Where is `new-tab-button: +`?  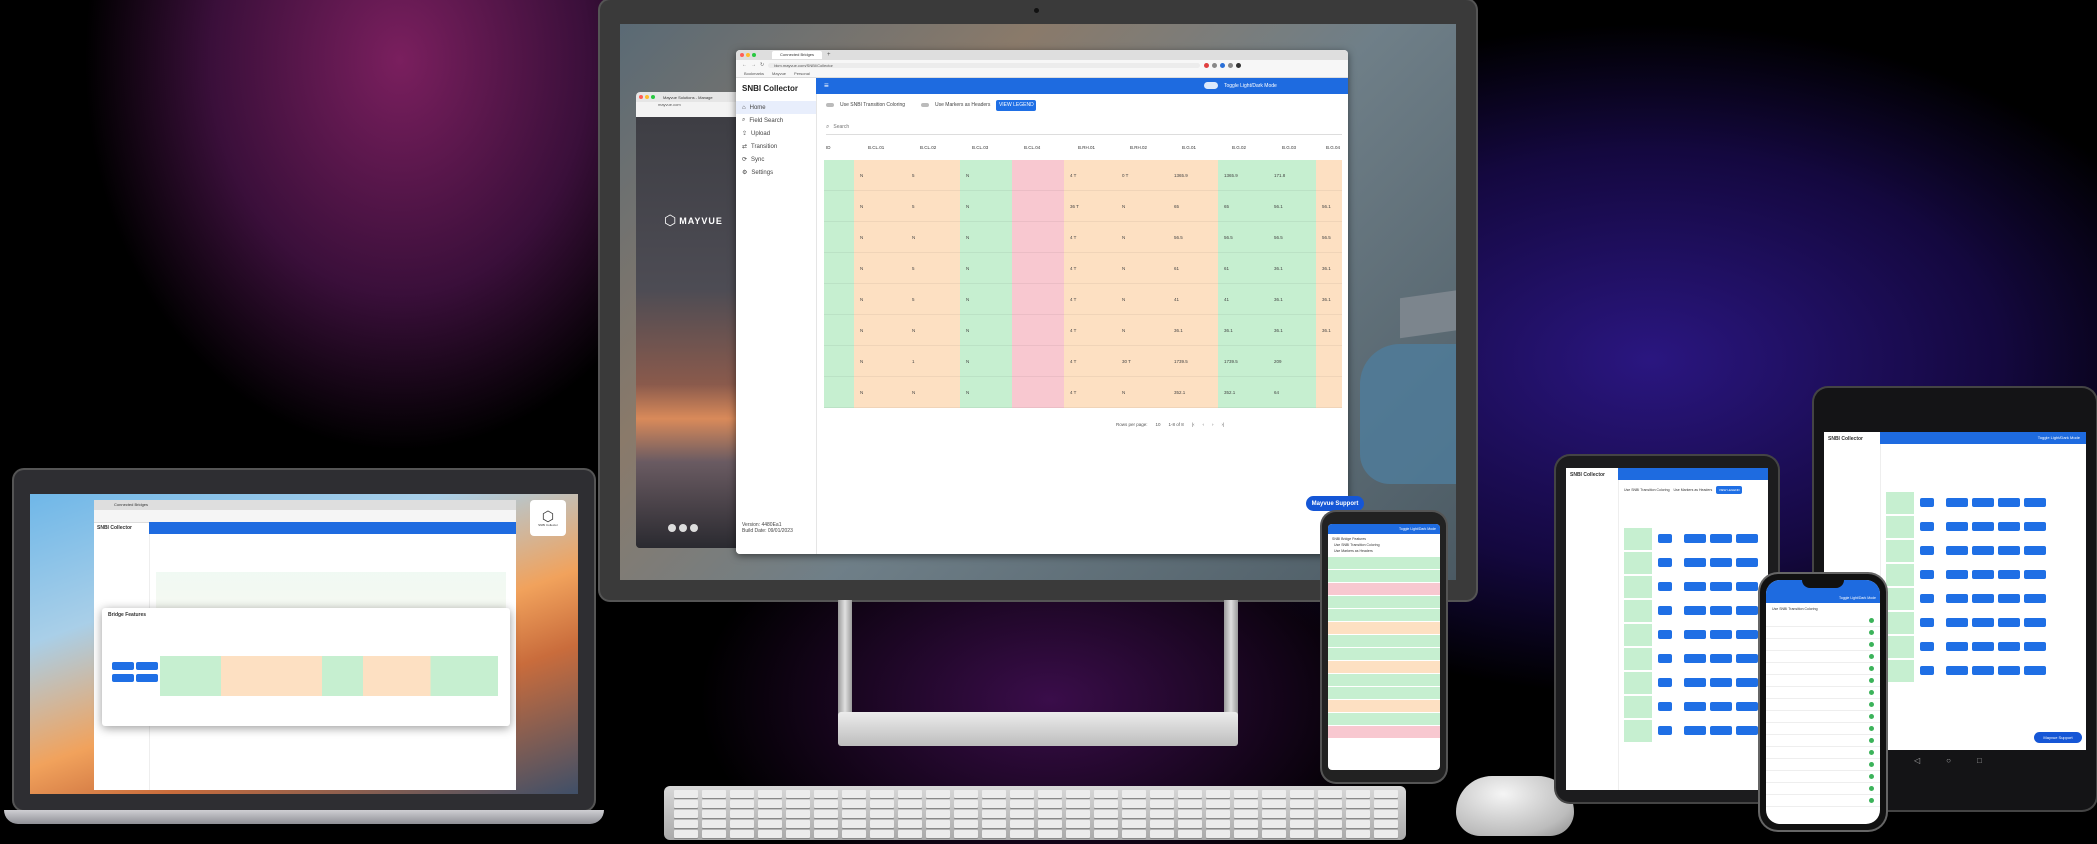 new-tab-button: + is located at coordinates (829, 55).